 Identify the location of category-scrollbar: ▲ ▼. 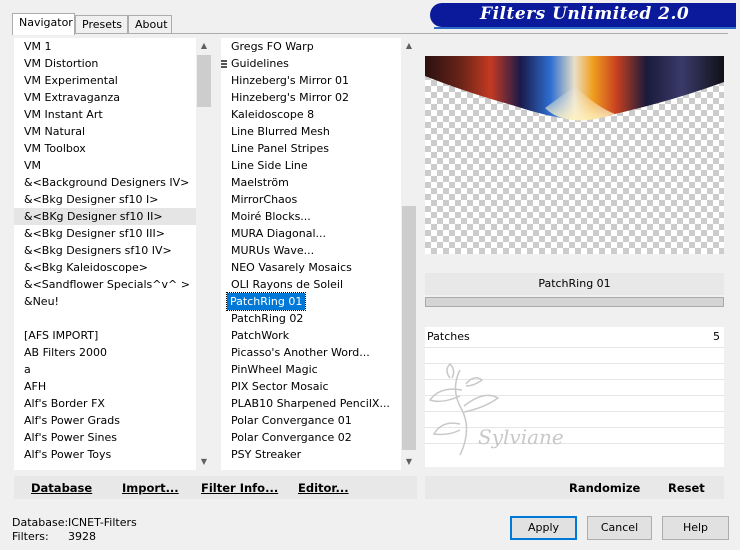
(204, 254).